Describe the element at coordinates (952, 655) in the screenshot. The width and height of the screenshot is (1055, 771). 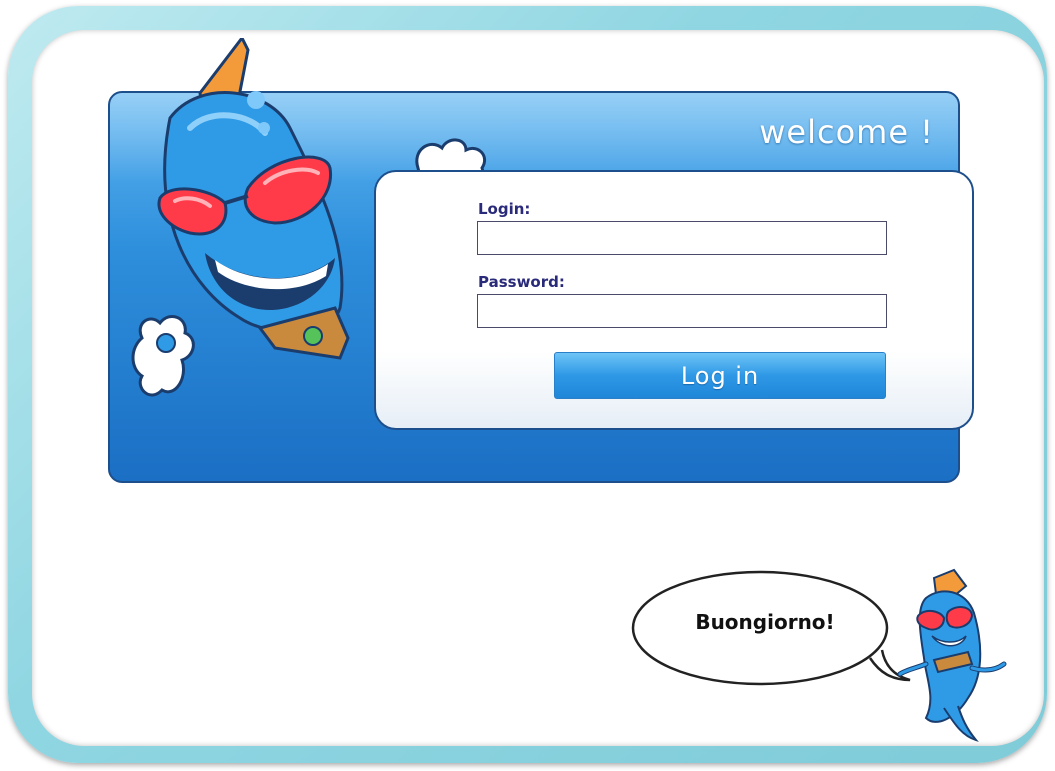
I see `small-mascot-illustration` at that location.